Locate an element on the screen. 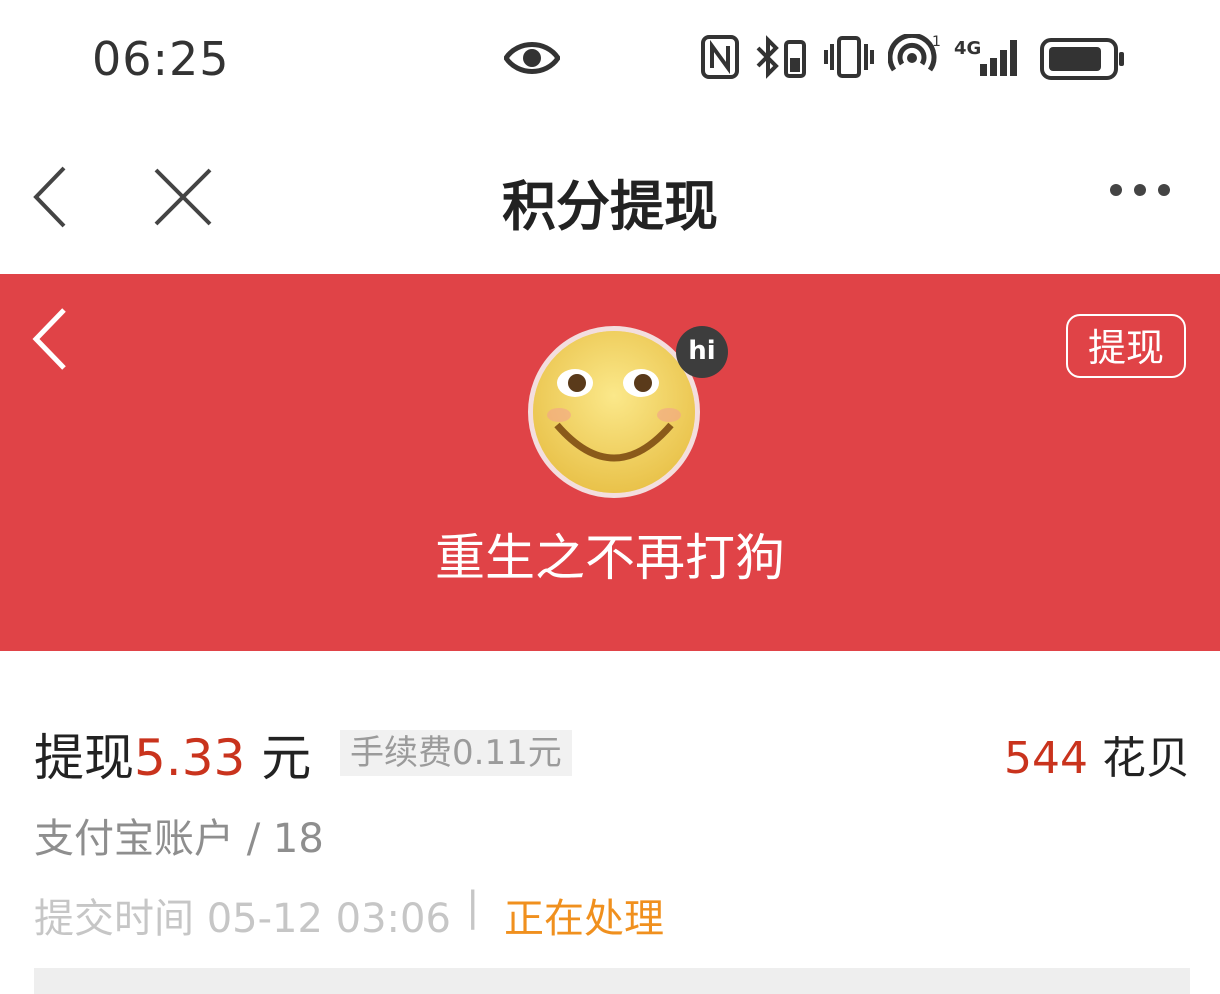  account-text: 支付宝账户 / 18 is located at coordinates (179, 839).